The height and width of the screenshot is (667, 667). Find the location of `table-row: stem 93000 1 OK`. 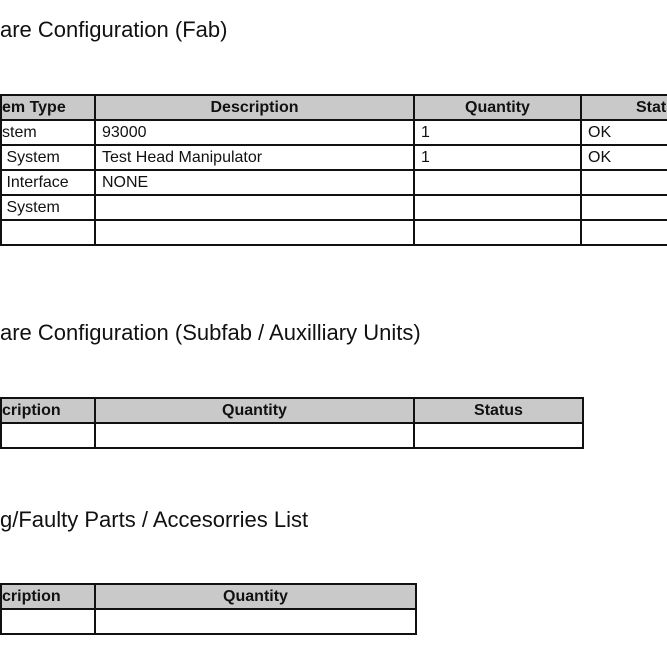

table-row: stem 93000 1 OK is located at coordinates (333, 132).